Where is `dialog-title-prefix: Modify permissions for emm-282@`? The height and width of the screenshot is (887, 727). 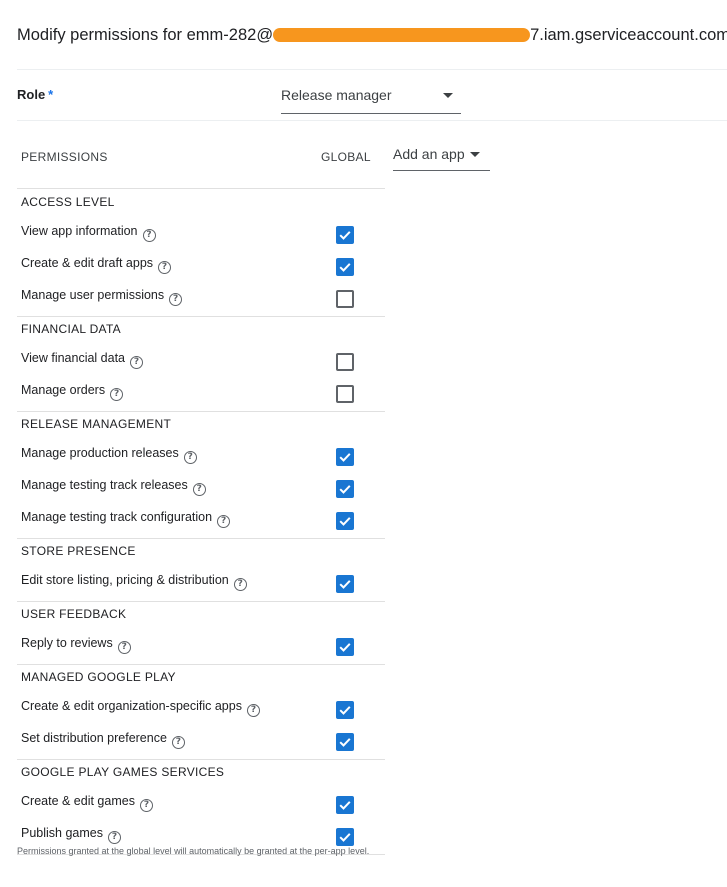
dialog-title-prefix: Modify permissions for emm-282@ is located at coordinates (145, 35).